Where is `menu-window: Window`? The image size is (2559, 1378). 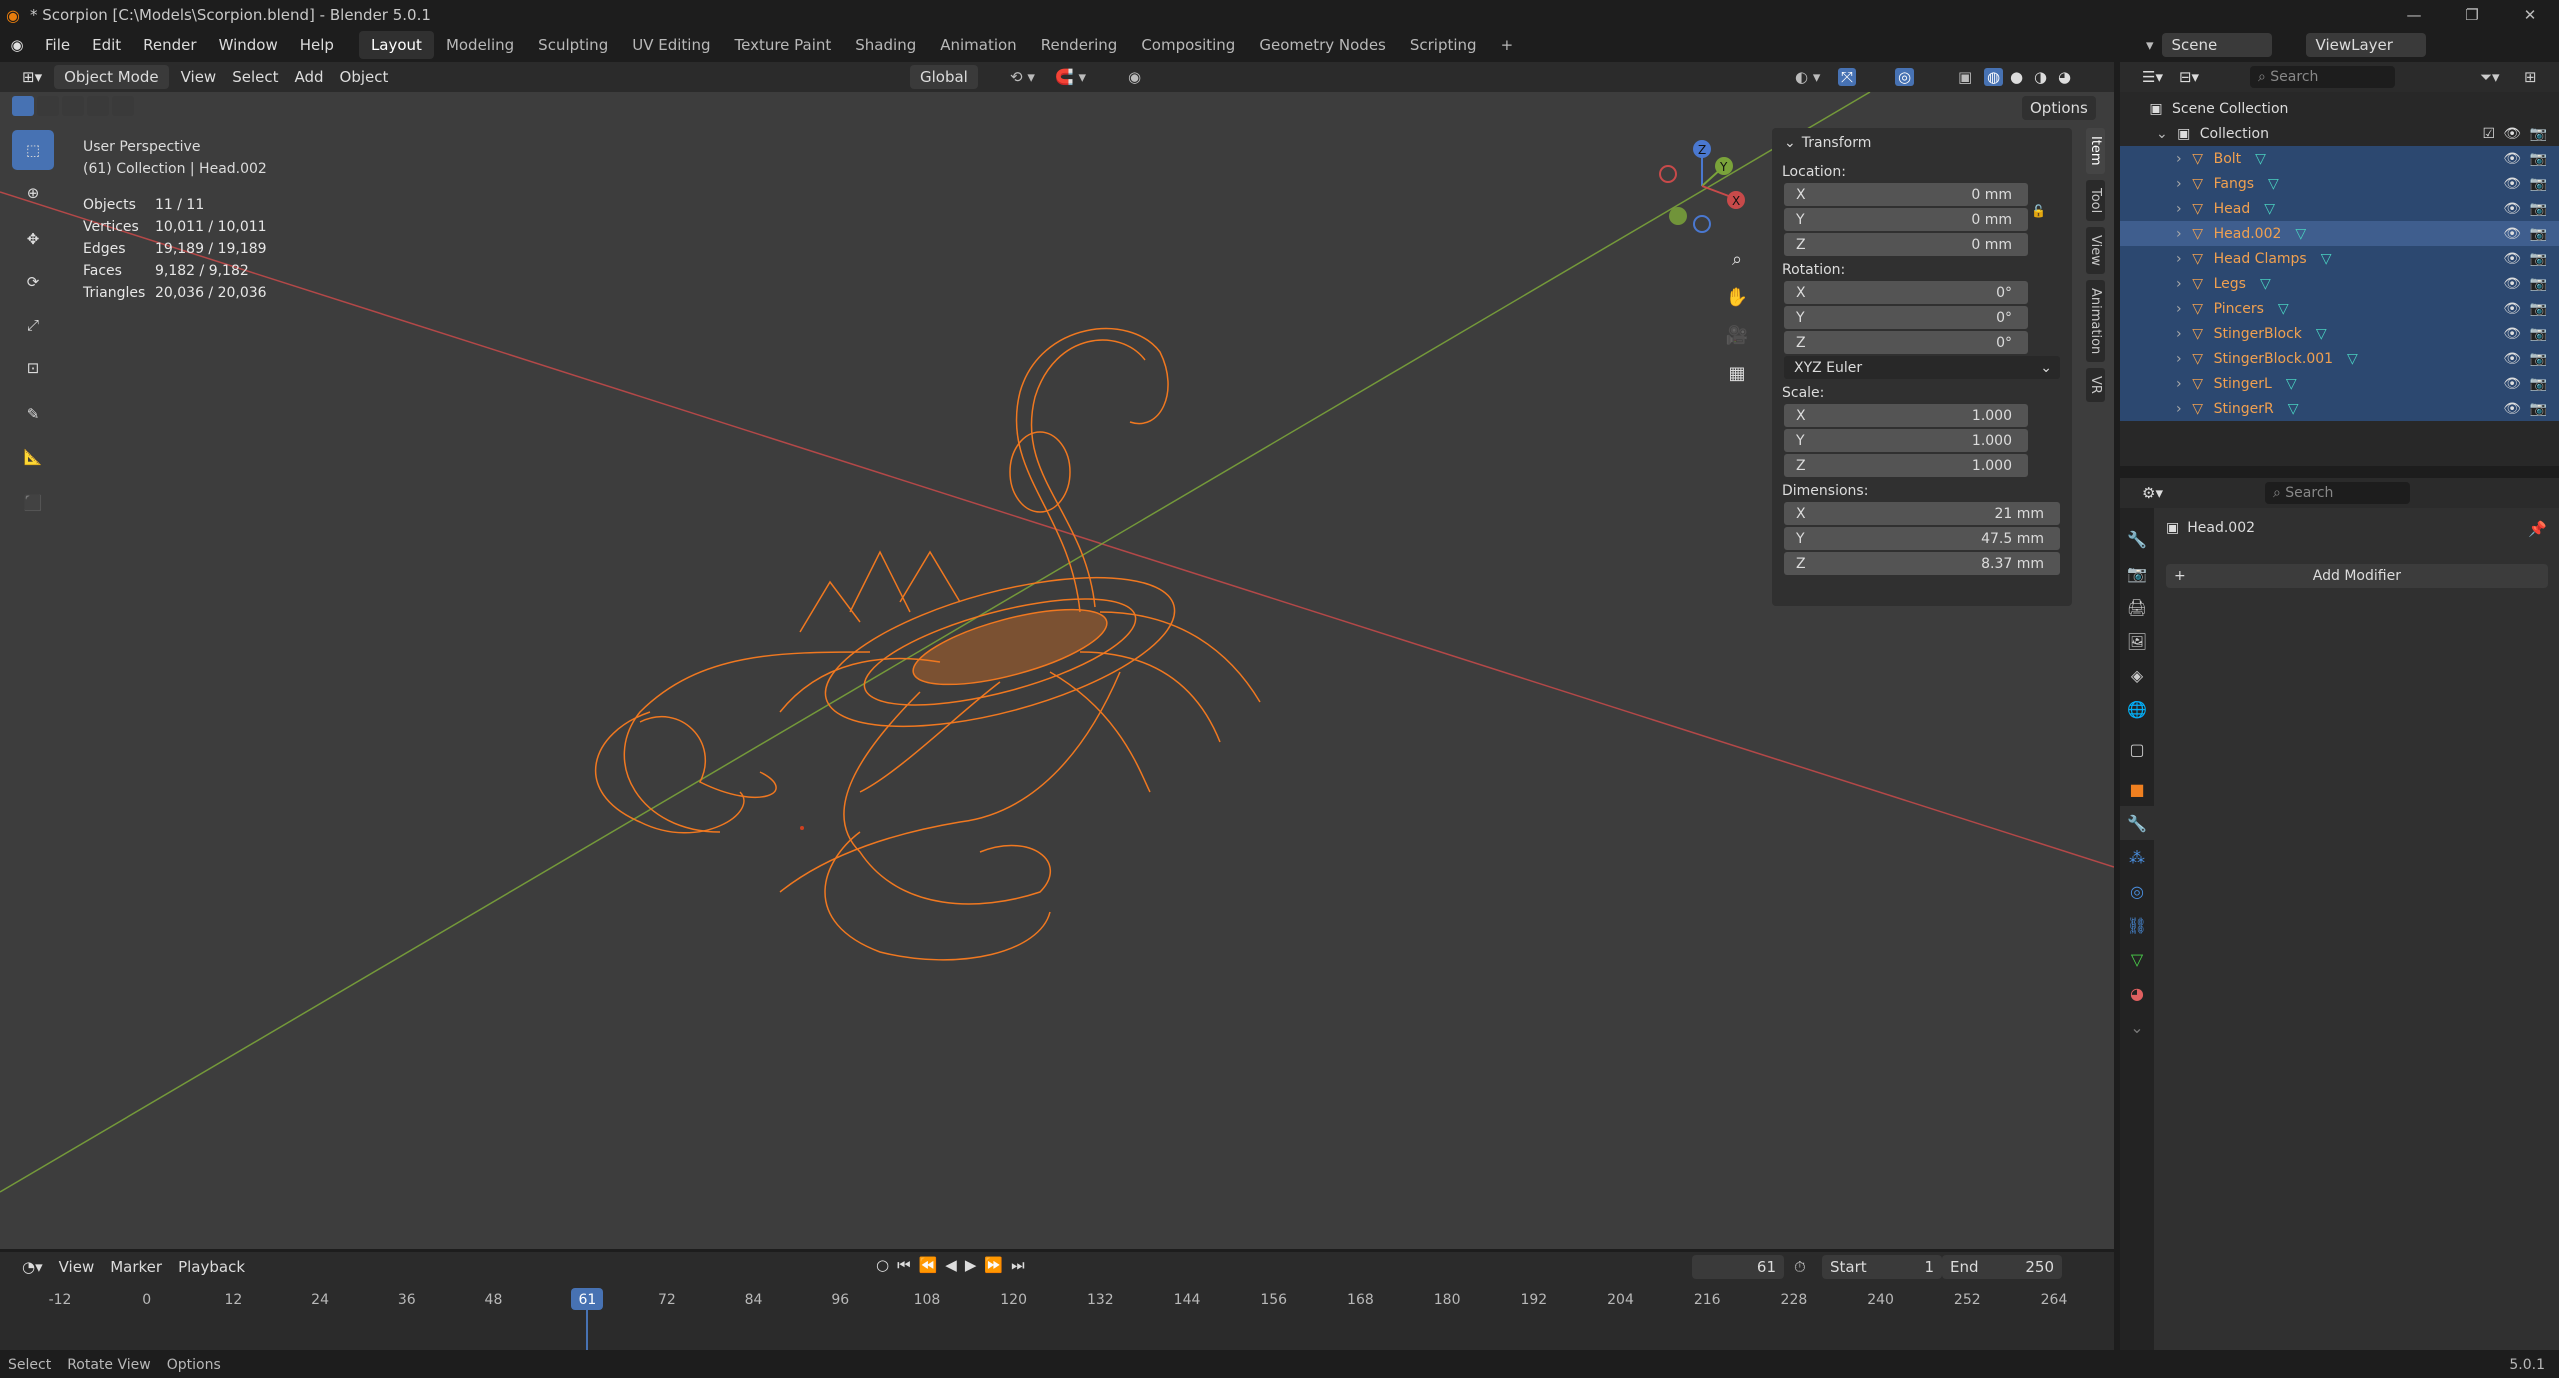
menu-window: Window is located at coordinates (248, 45).